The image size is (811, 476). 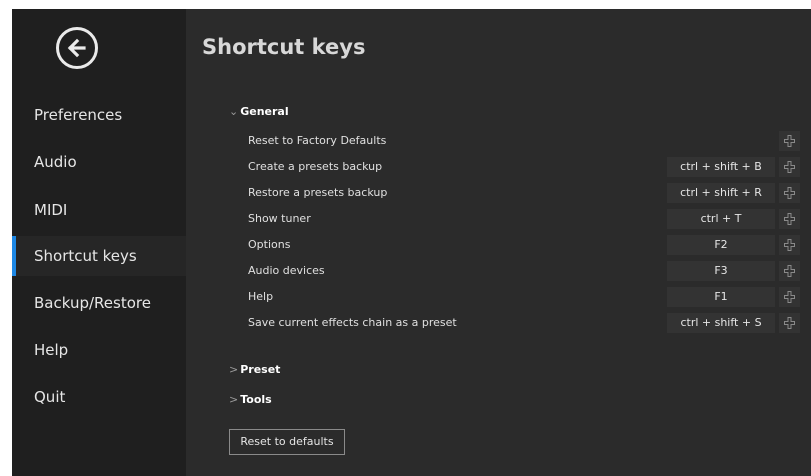 What do you see at coordinates (498, 245) in the screenshot?
I see `shortcut-row: Options F2` at bounding box center [498, 245].